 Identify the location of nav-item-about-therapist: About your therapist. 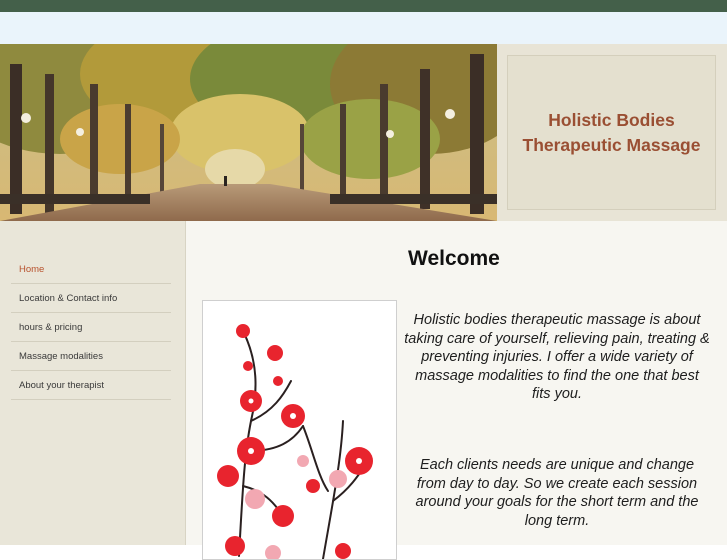
(91, 385).